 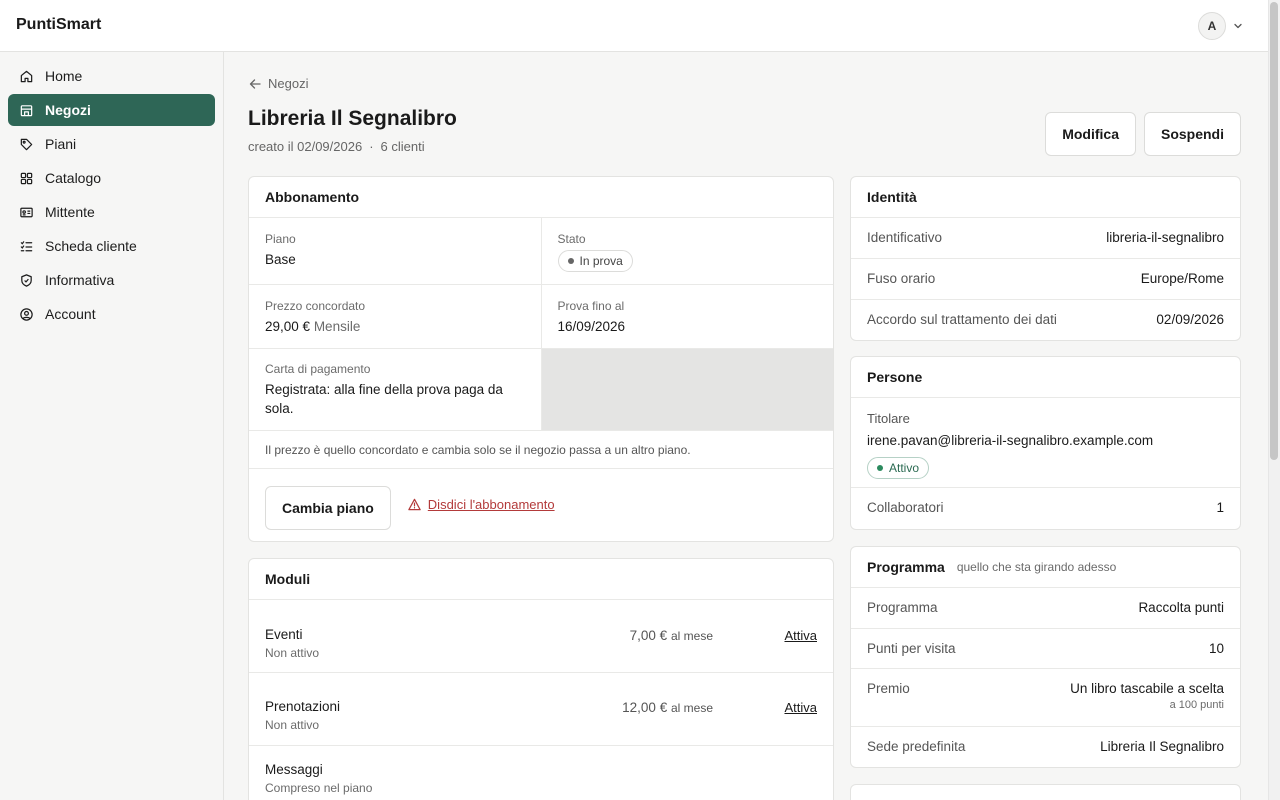 What do you see at coordinates (305, 146) in the screenshot?
I see `created-date: creato il 02/09/2026` at bounding box center [305, 146].